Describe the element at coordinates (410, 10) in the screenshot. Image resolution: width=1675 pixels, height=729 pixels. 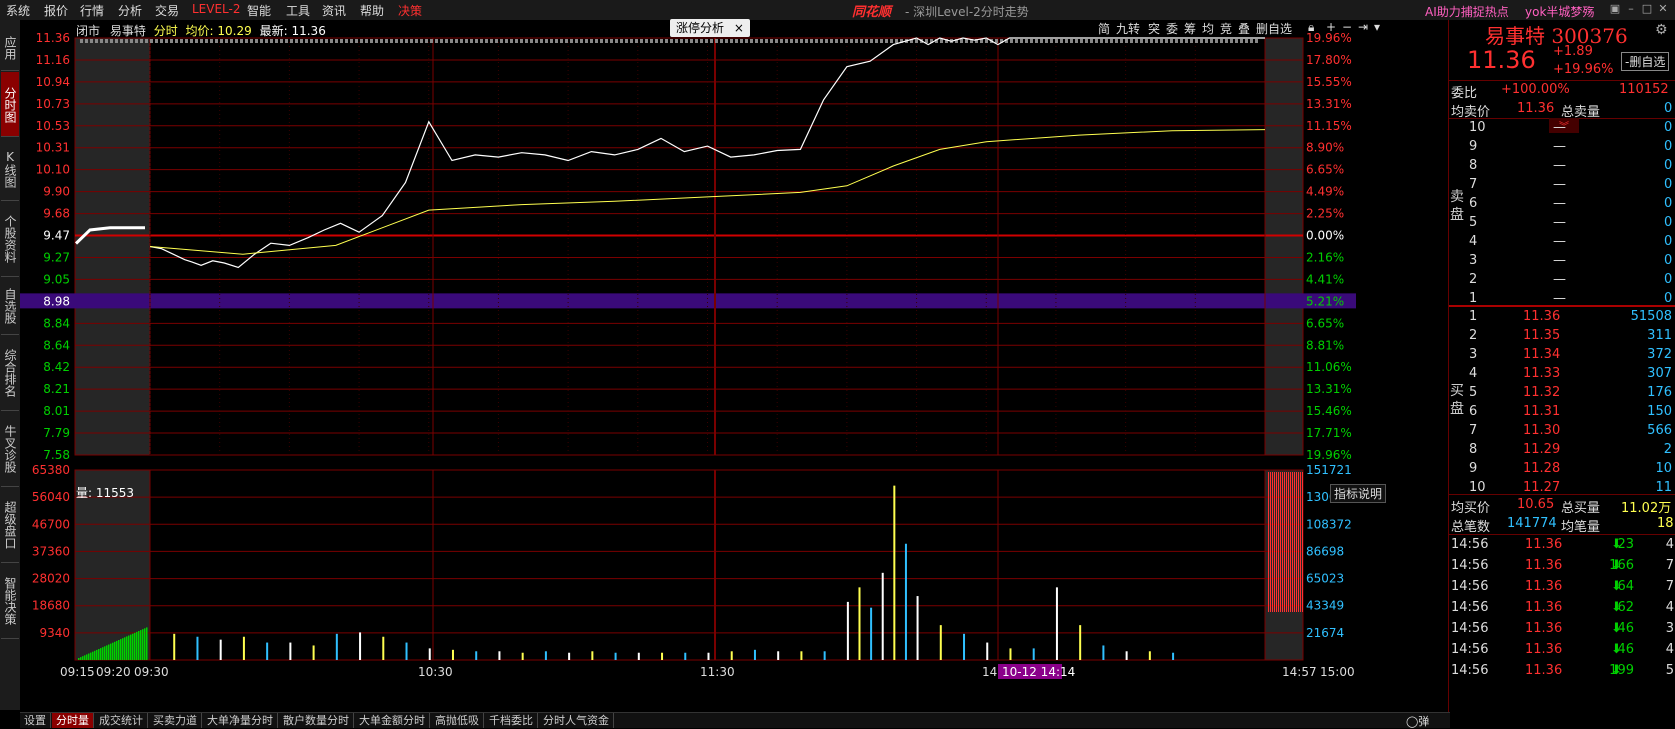
I see `menu-decision: 决策` at that location.